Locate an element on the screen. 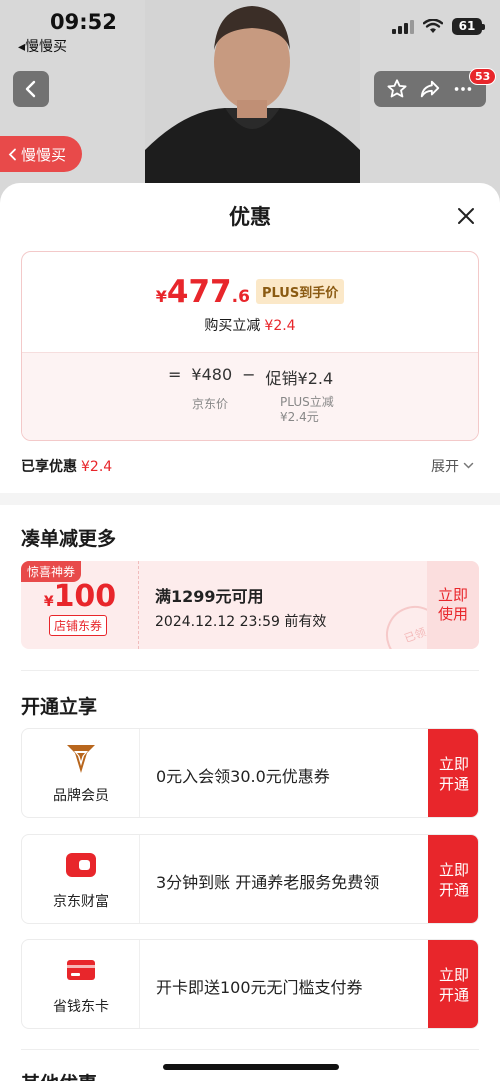 The image size is (500, 1081). savings-card-offer: 开卡即送100元无门槛支付券 is located at coordinates (259, 987).